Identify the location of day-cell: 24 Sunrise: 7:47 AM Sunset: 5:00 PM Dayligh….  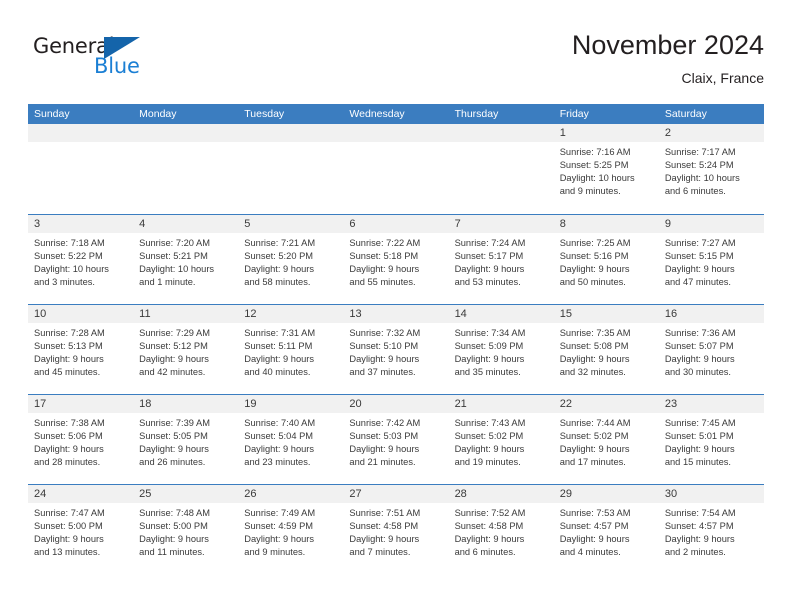
(81, 529).